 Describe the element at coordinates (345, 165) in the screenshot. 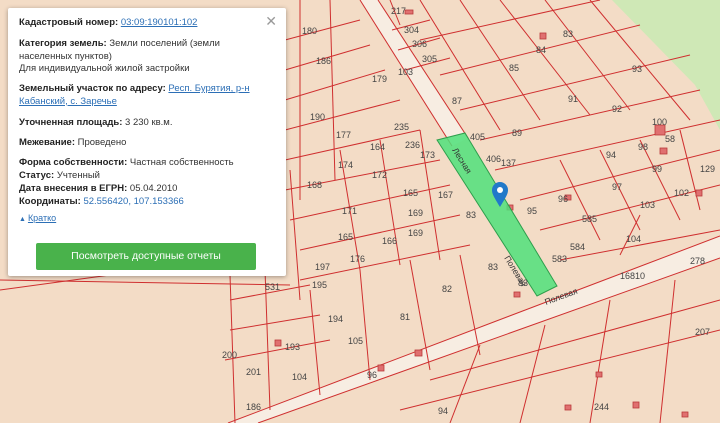

I see `plot-number-label: 174` at that location.